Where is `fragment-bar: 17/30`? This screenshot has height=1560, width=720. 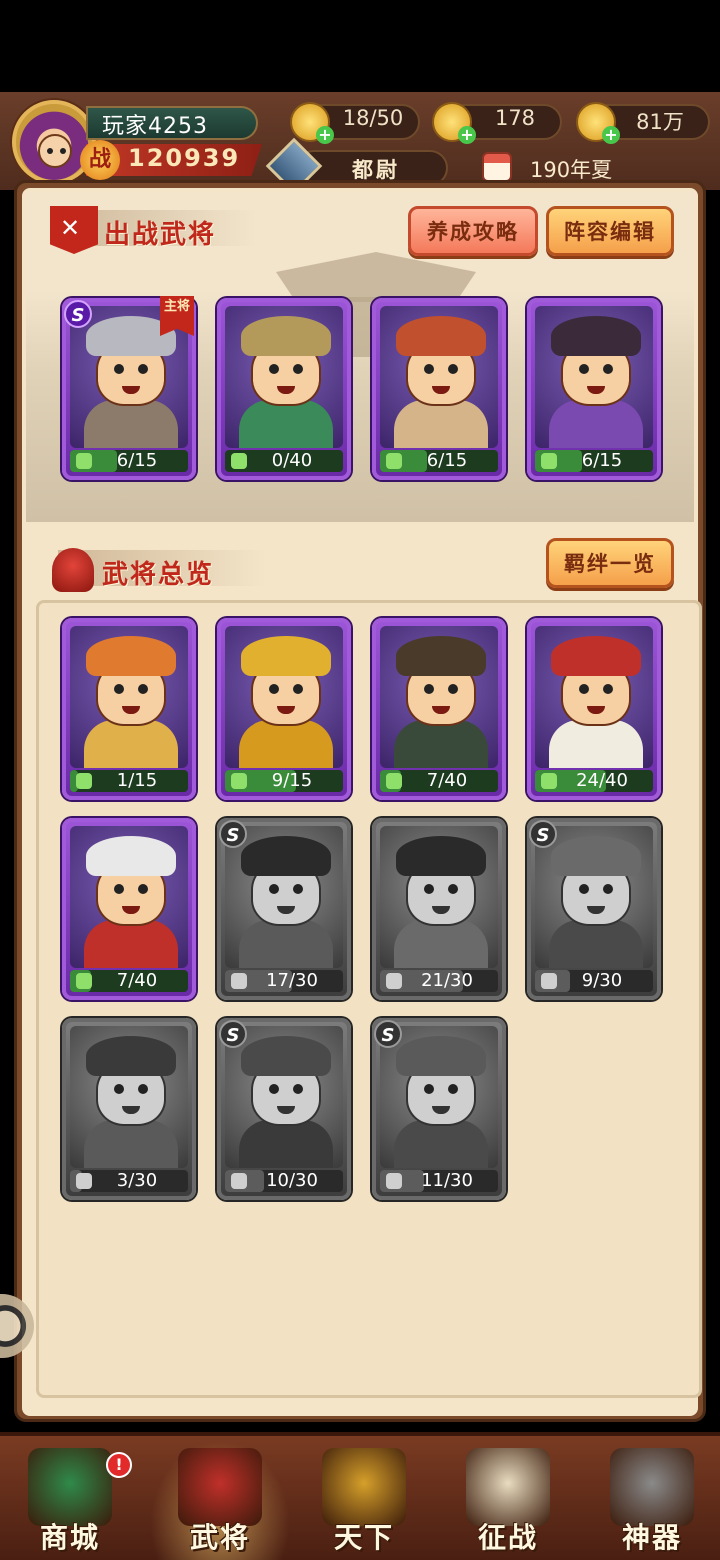
fragment-bar: 17/30 is located at coordinates (284, 981).